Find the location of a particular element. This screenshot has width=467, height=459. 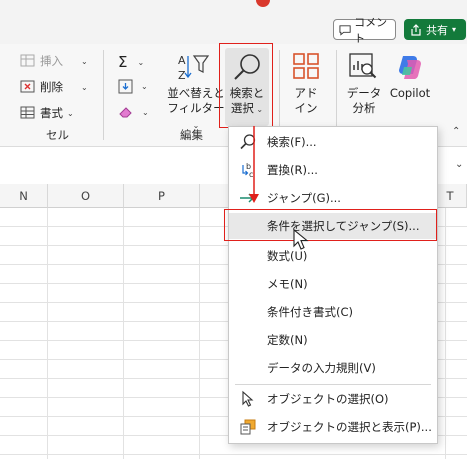

column-header-p: P is located at coordinates (162, 196).